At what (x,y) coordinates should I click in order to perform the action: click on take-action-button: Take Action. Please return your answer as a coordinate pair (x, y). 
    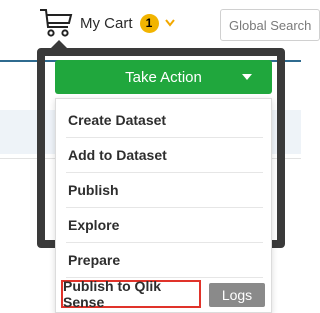
    Looking at the image, I should click on (163, 77).